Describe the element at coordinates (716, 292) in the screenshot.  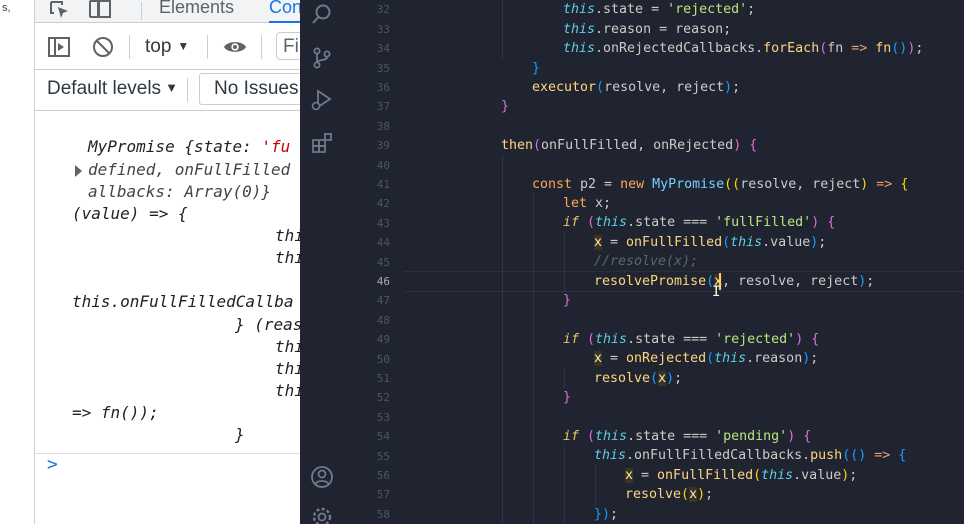
I see `mouse-ibeam-icon: I` at that location.